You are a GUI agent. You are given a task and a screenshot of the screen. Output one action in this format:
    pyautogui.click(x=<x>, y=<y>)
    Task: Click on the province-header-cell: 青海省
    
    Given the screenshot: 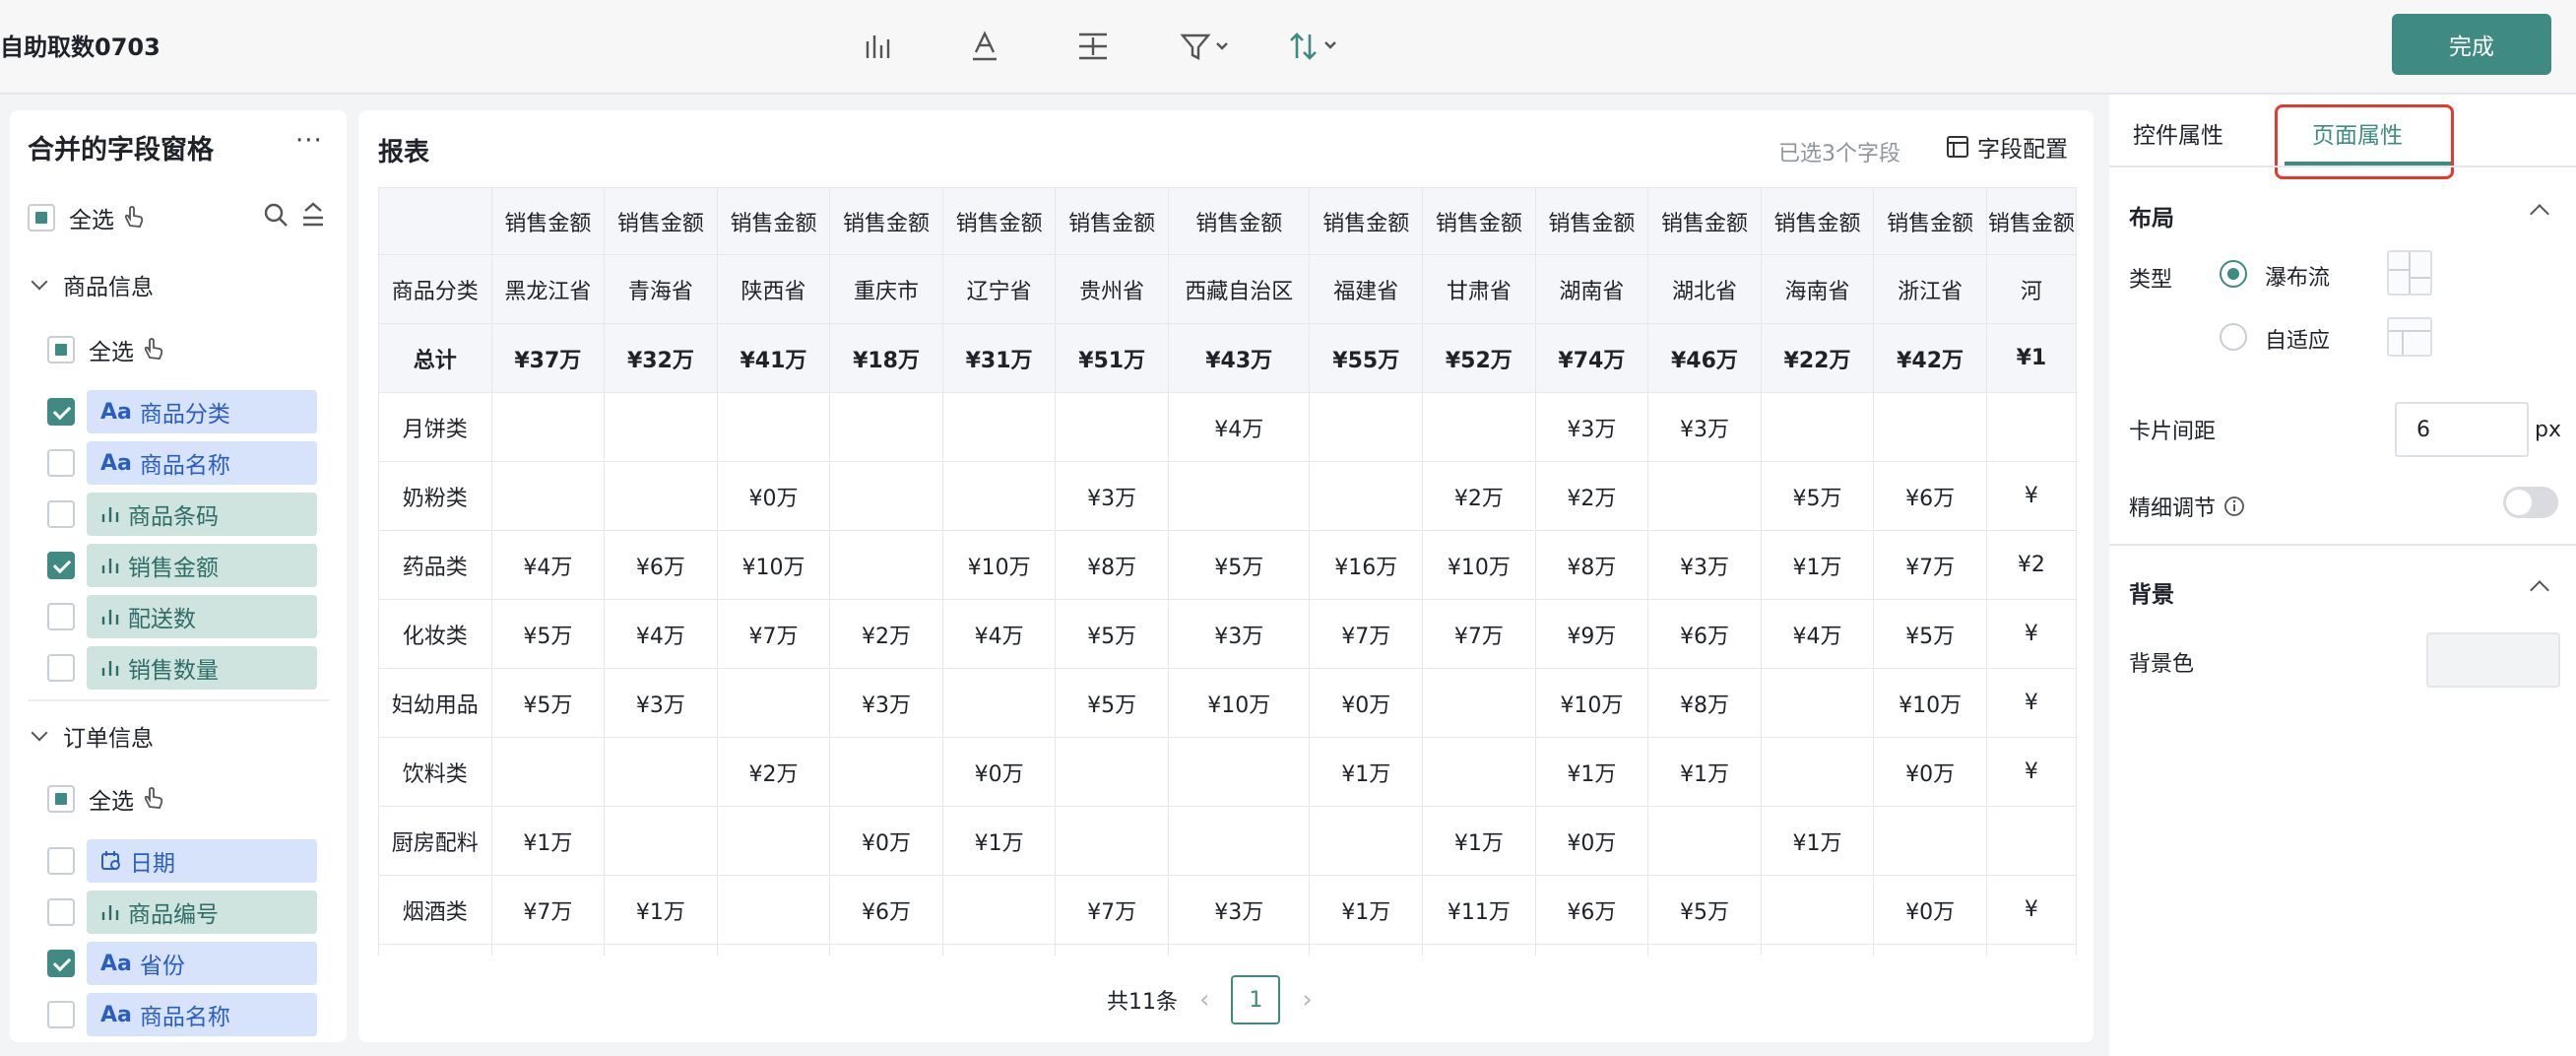 What is the action you would take?
    pyautogui.click(x=661, y=289)
    